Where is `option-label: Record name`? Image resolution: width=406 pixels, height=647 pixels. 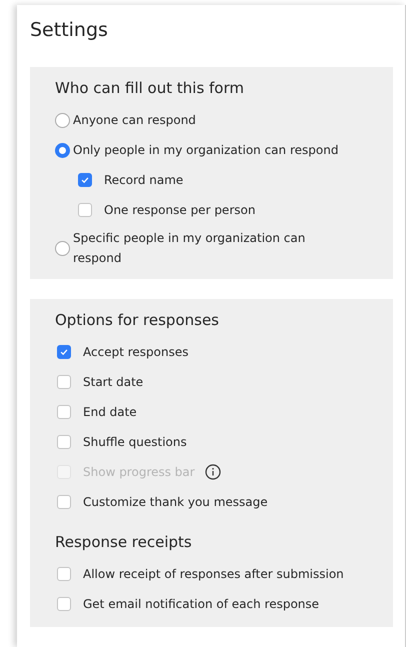 option-label: Record name is located at coordinates (144, 180).